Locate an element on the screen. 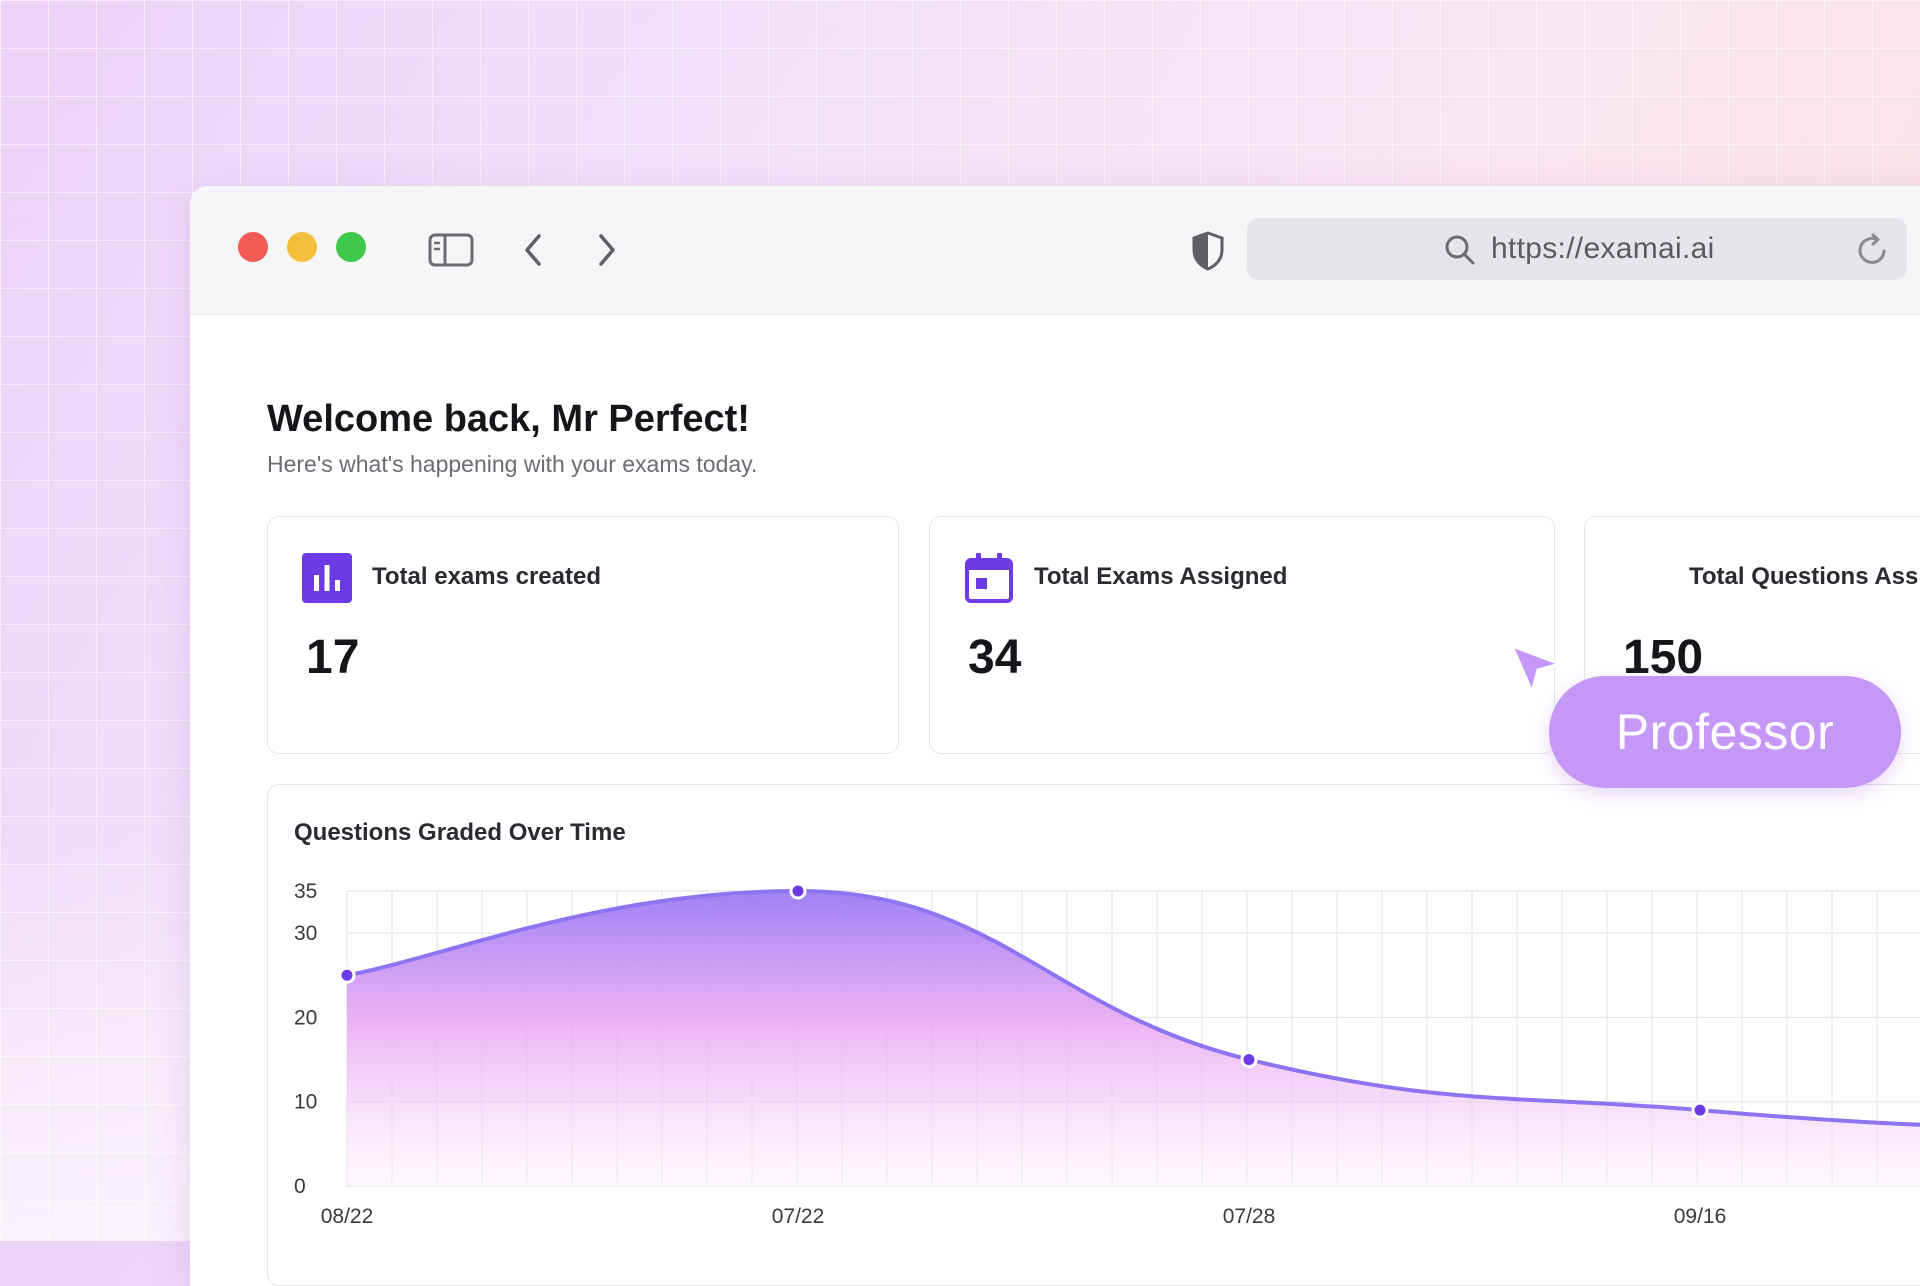  url-text: https://examai.ai is located at coordinates (1603, 248).